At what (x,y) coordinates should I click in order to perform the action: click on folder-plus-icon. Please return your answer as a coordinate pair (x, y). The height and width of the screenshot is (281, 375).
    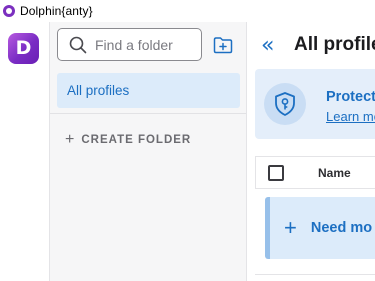
    Looking at the image, I should click on (223, 45).